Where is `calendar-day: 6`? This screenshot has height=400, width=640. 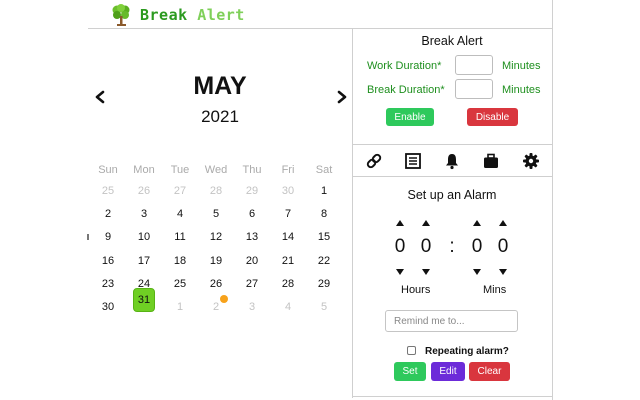 calendar-day: 6 is located at coordinates (252, 214).